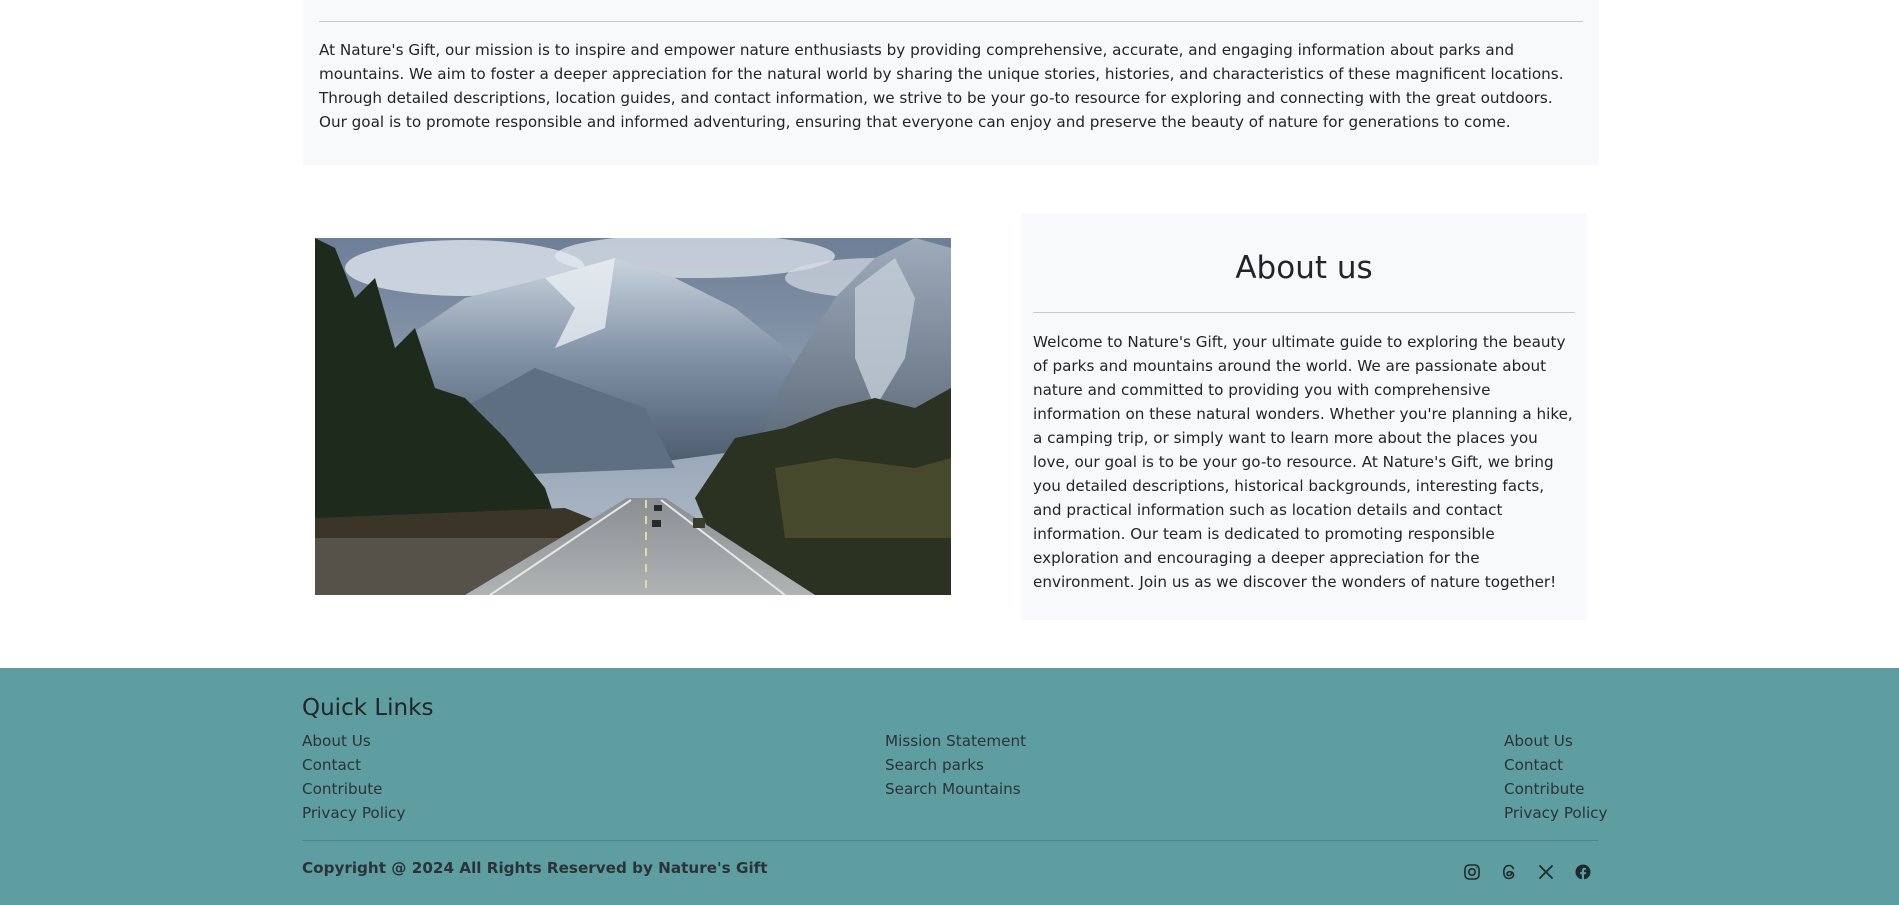  Describe the element at coordinates (1472, 872) in the screenshot. I see `instagram-icon` at that location.